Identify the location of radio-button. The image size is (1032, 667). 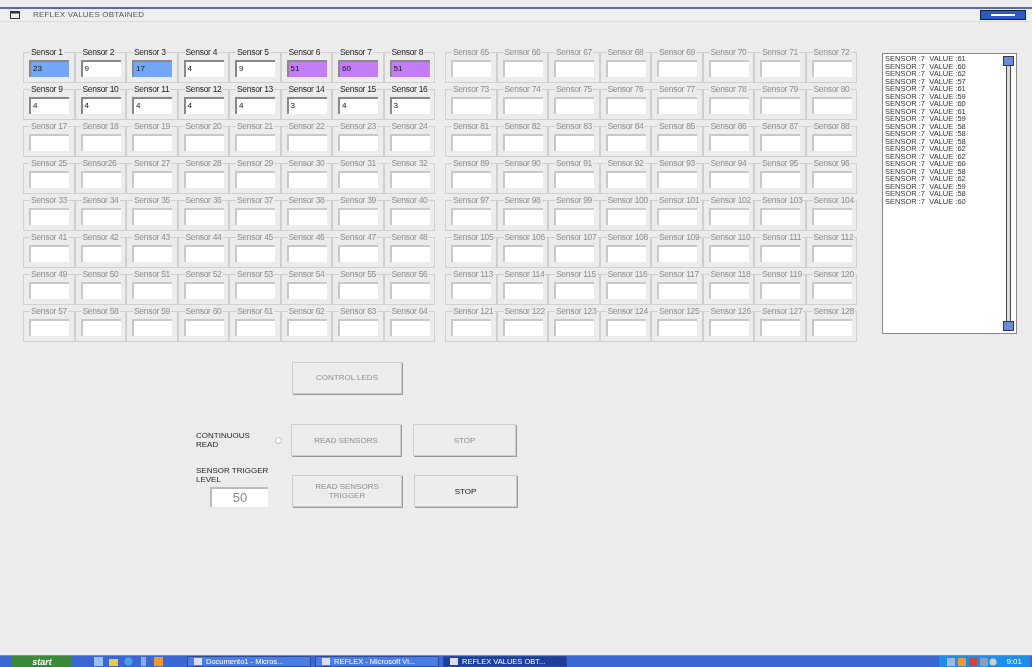
(278, 440).